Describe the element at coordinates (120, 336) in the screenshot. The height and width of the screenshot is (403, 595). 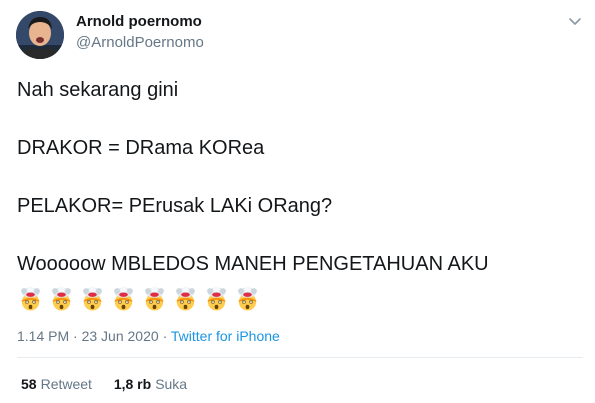
I see `tweet-date: 23 Jun 2020` at that location.